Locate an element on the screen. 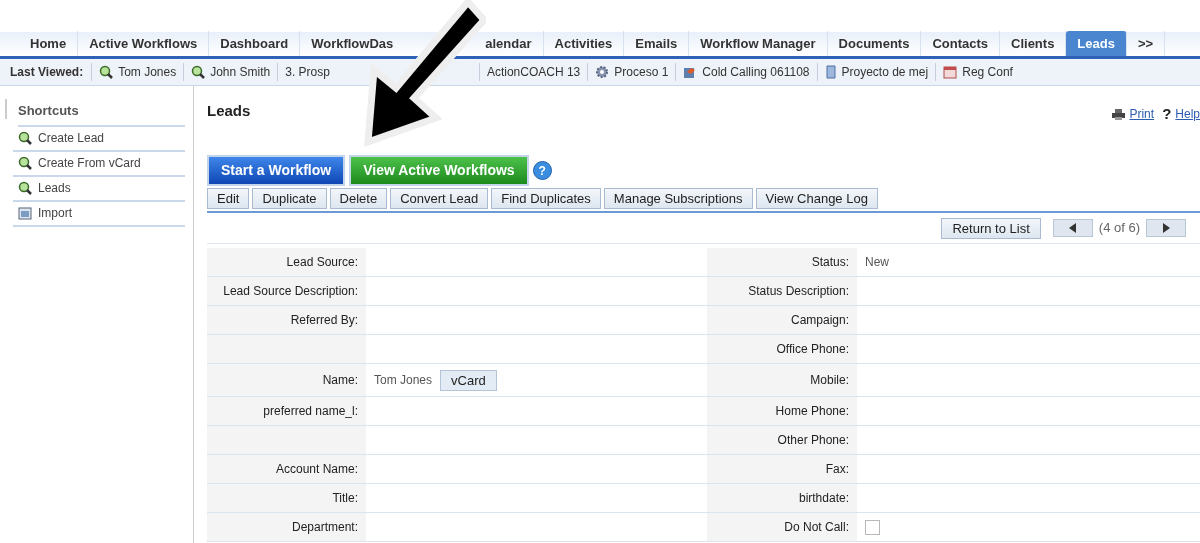 The width and height of the screenshot is (1200, 543). nav-tab: Home is located at coordinates (49, 43).